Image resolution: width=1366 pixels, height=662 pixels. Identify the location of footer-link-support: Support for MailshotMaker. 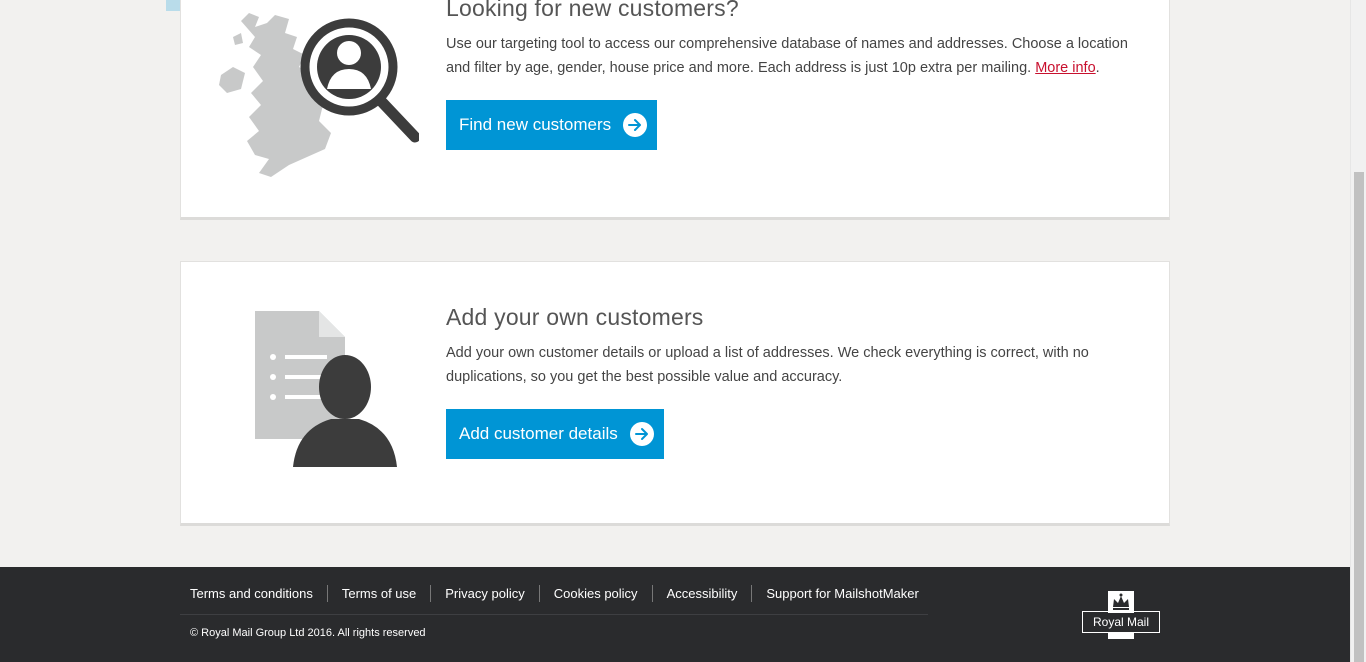
(841, 593).